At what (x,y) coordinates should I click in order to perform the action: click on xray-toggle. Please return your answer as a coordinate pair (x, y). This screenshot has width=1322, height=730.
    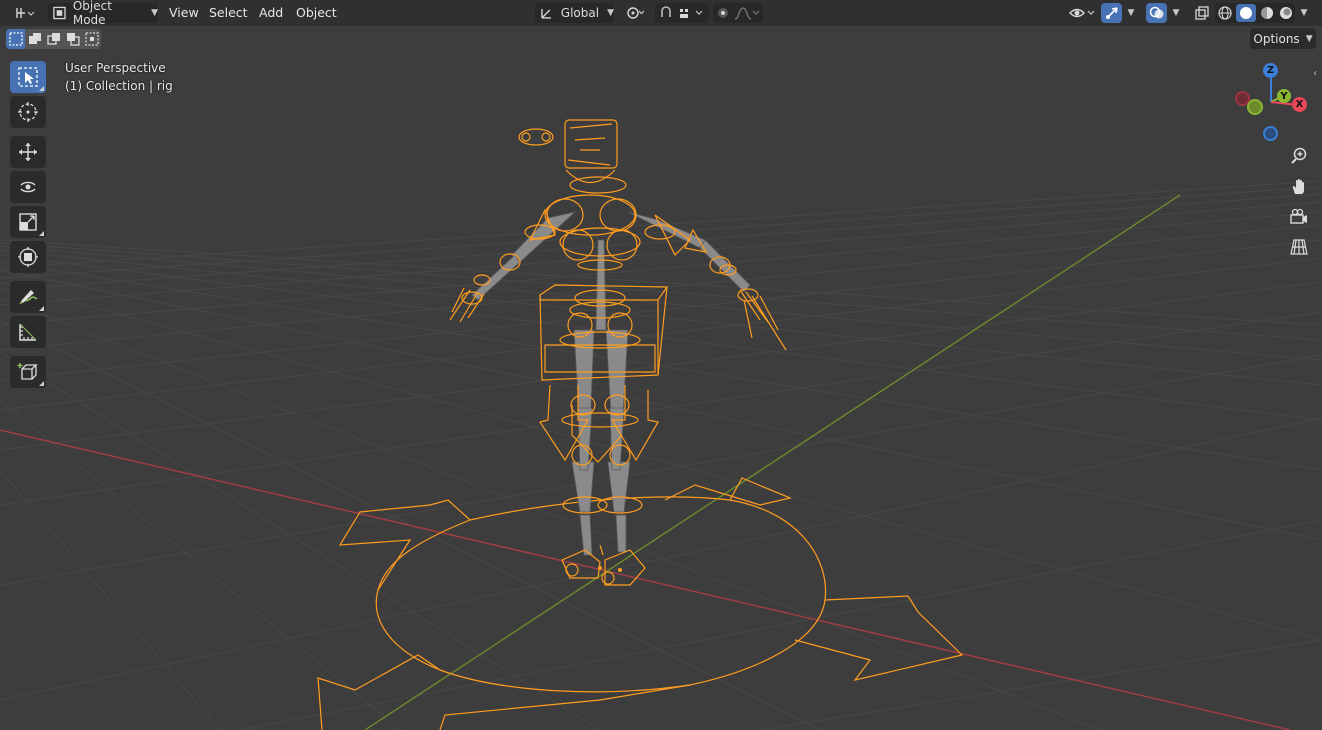
    Looking at the image, I should click on (1202, 13).